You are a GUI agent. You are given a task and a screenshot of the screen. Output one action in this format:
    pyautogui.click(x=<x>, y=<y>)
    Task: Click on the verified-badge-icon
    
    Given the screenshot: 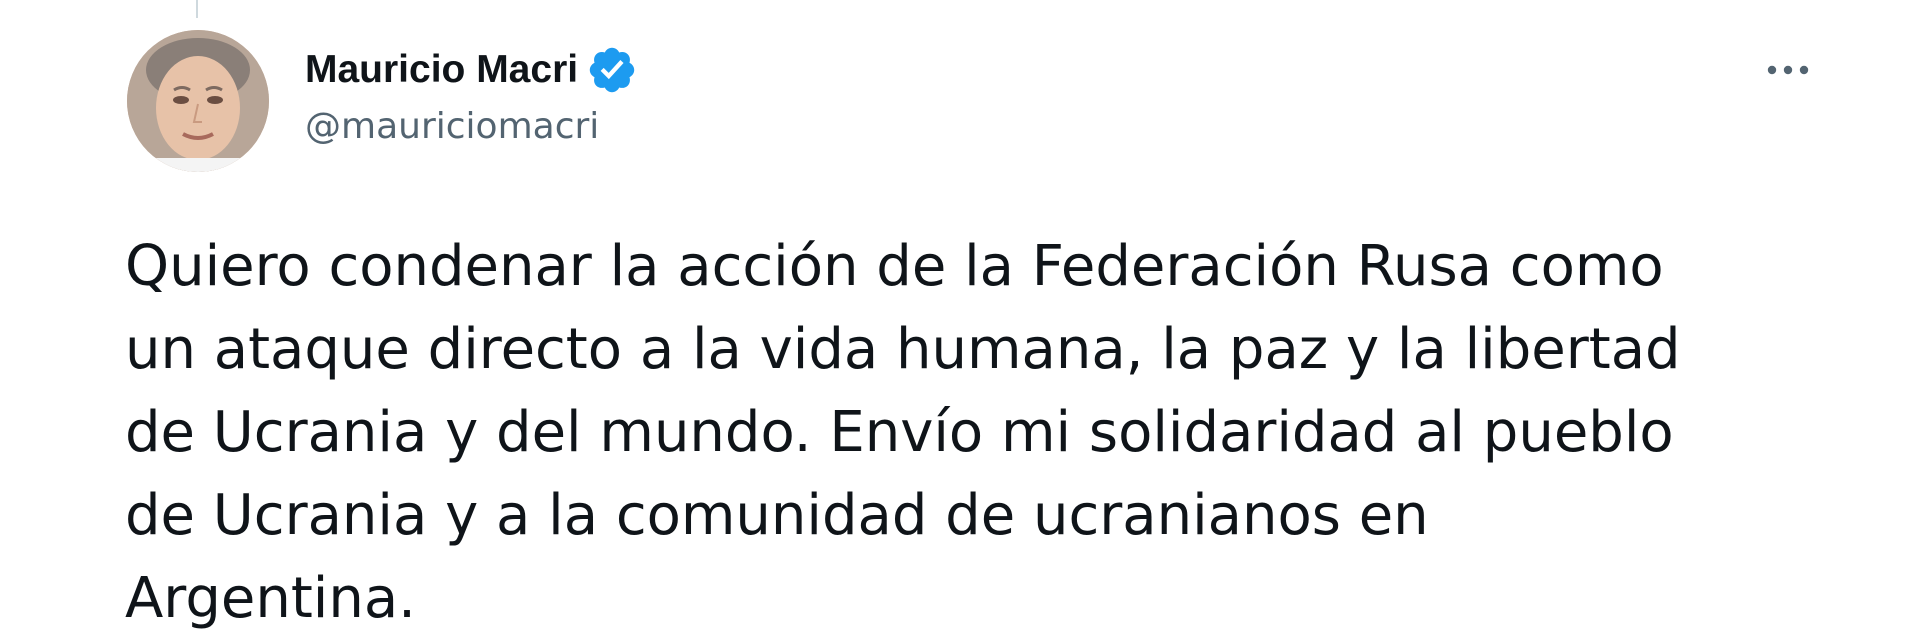 What is the action you would take?
    pyautogui.click(x=612, y=70)
    